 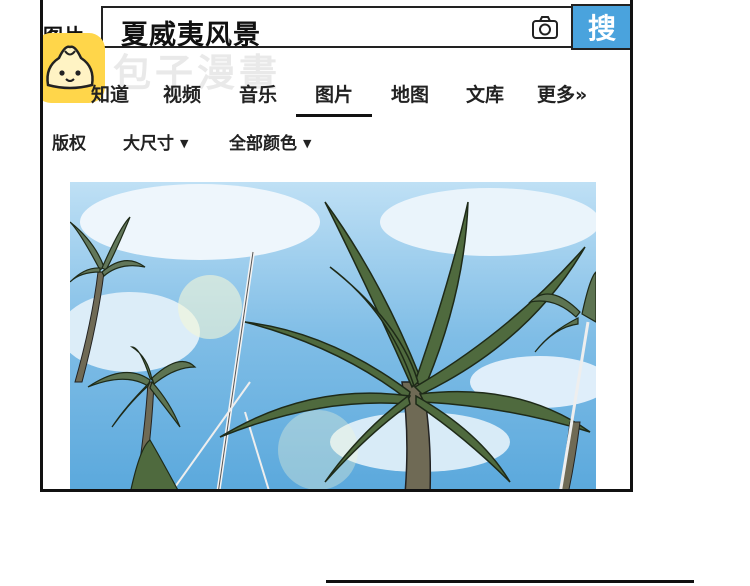 I want to click on filter-bar: 版权 大尺寸 ▼ 全部颜色 ▼, so click(x=336, y=141).